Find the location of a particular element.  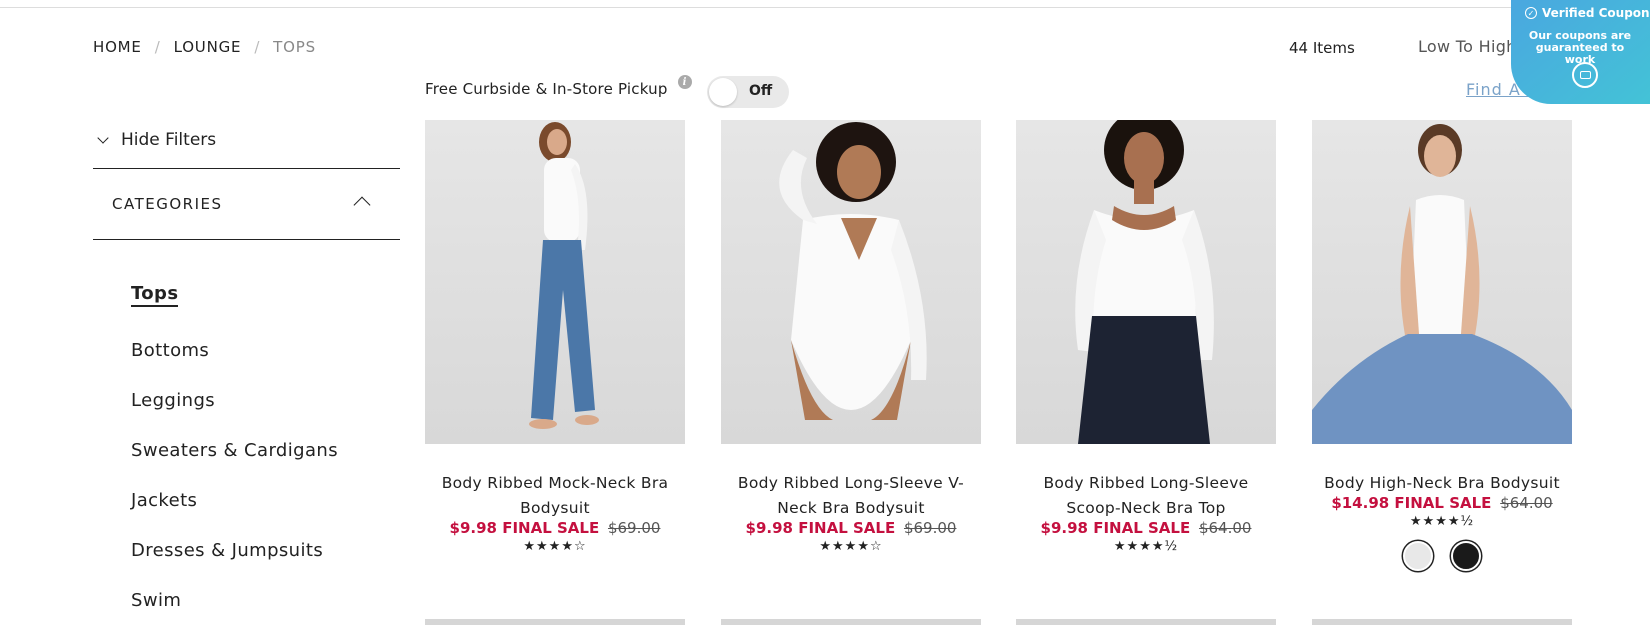

categories-header: CATEGORIES is located at coordinates (167, 204).